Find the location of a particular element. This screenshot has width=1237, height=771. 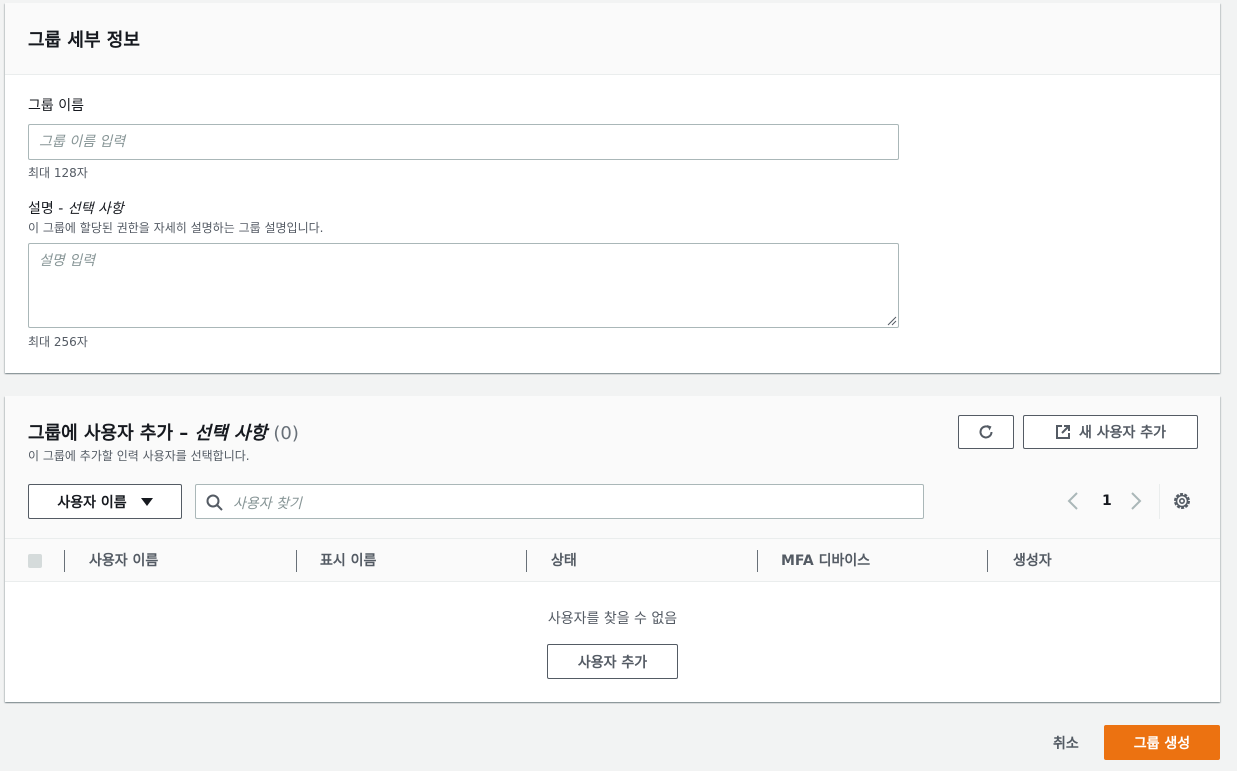

group-name-label: 그룹 이름 is located at coordinates (56, 106).